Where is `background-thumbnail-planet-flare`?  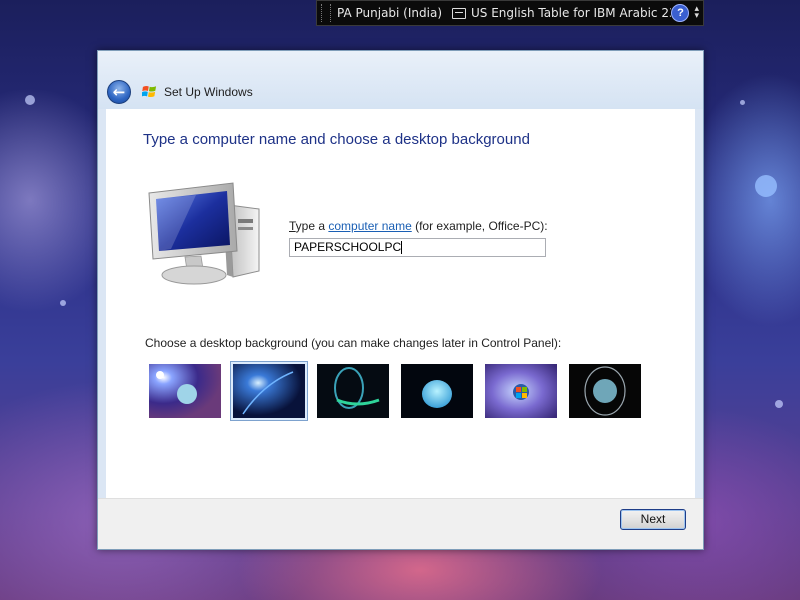
background-thumbnail-planet-flare is located at coordinates (185, 391).